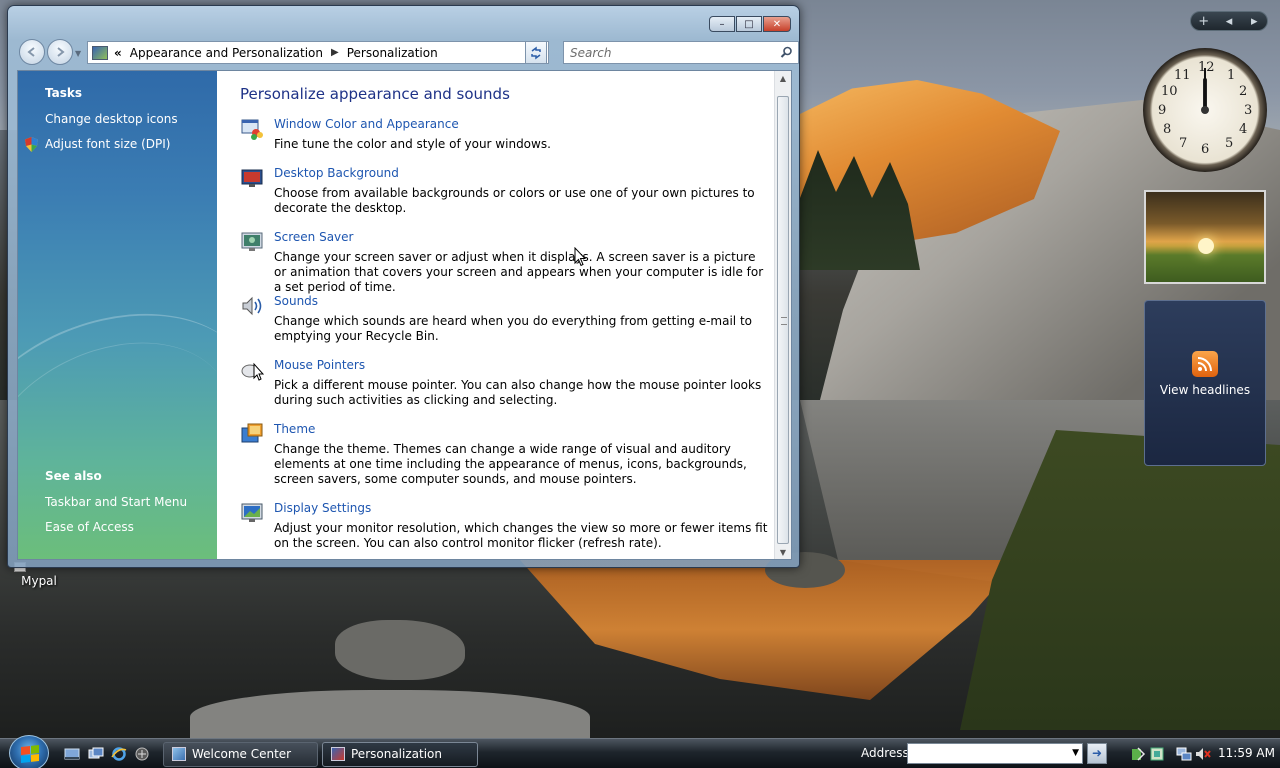 This screenshot has width=1280, height=768. I want to click on rss-glyph, so click(1204, 364).